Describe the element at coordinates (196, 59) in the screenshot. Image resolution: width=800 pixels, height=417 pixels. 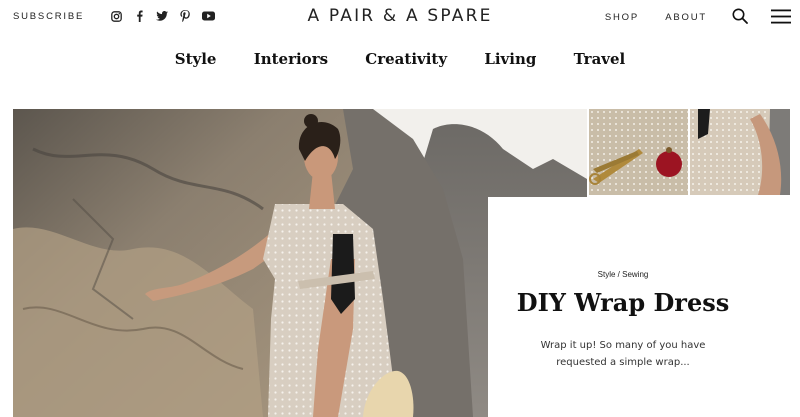
I see `nav-item-style: Style` at that location.